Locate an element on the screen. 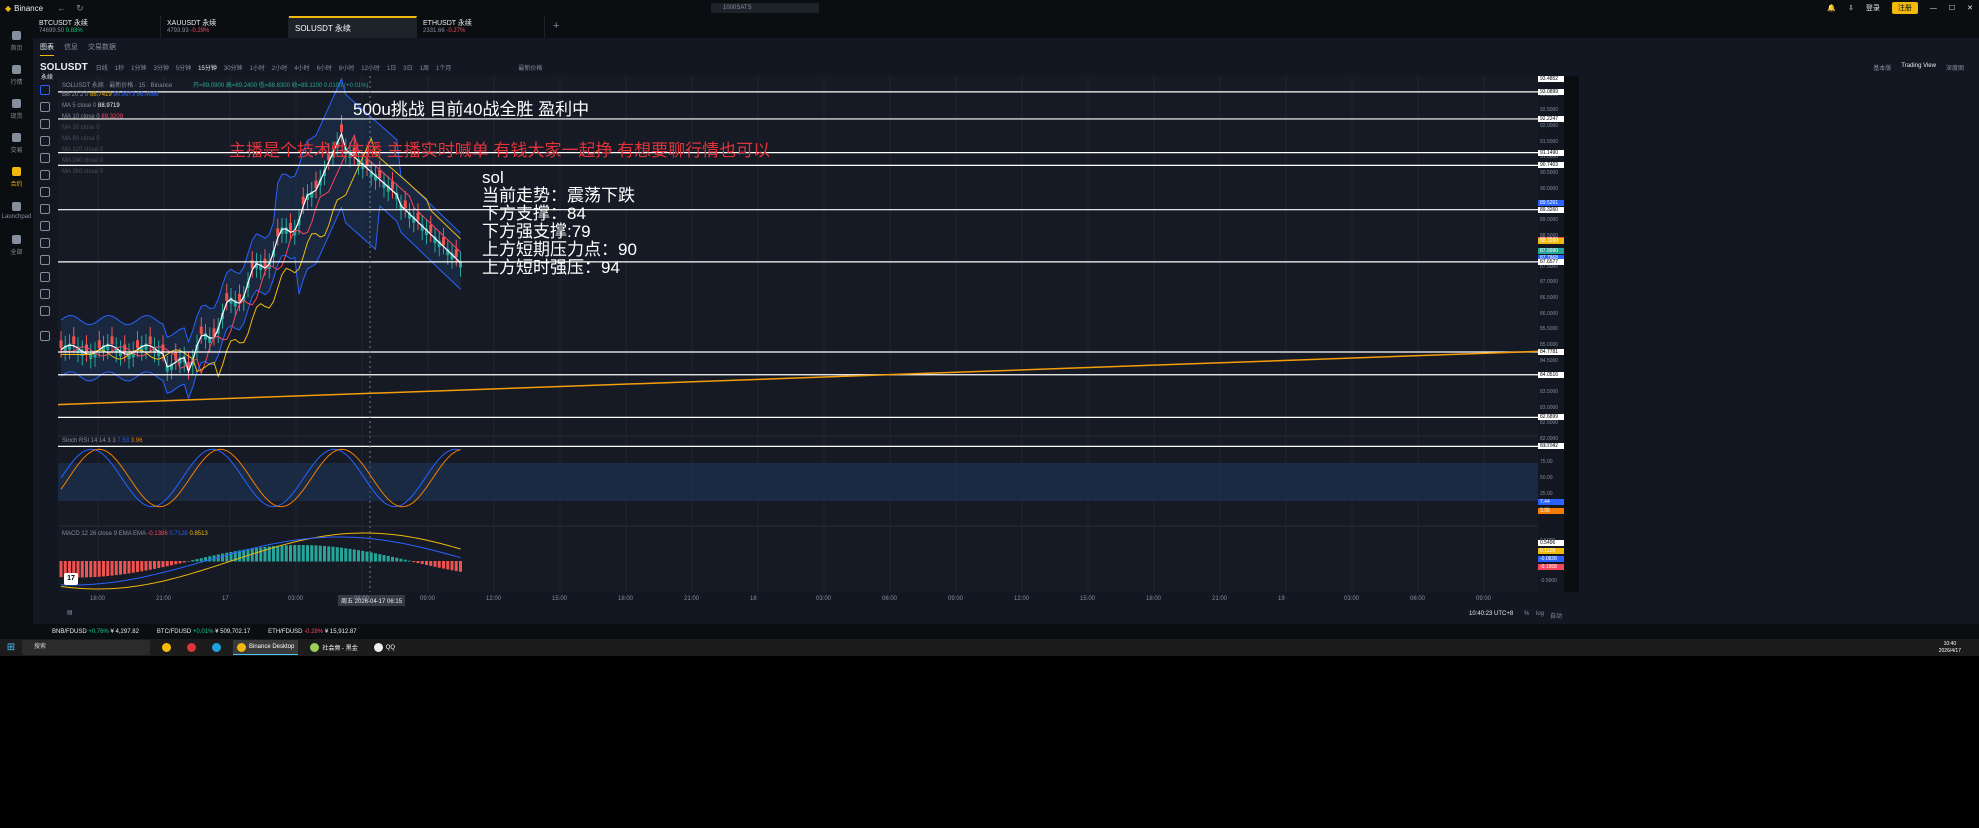 The width and height of the screenshot is (1979, 828). sidebar-item-3: 交易 is located at coordinates (16, 143).